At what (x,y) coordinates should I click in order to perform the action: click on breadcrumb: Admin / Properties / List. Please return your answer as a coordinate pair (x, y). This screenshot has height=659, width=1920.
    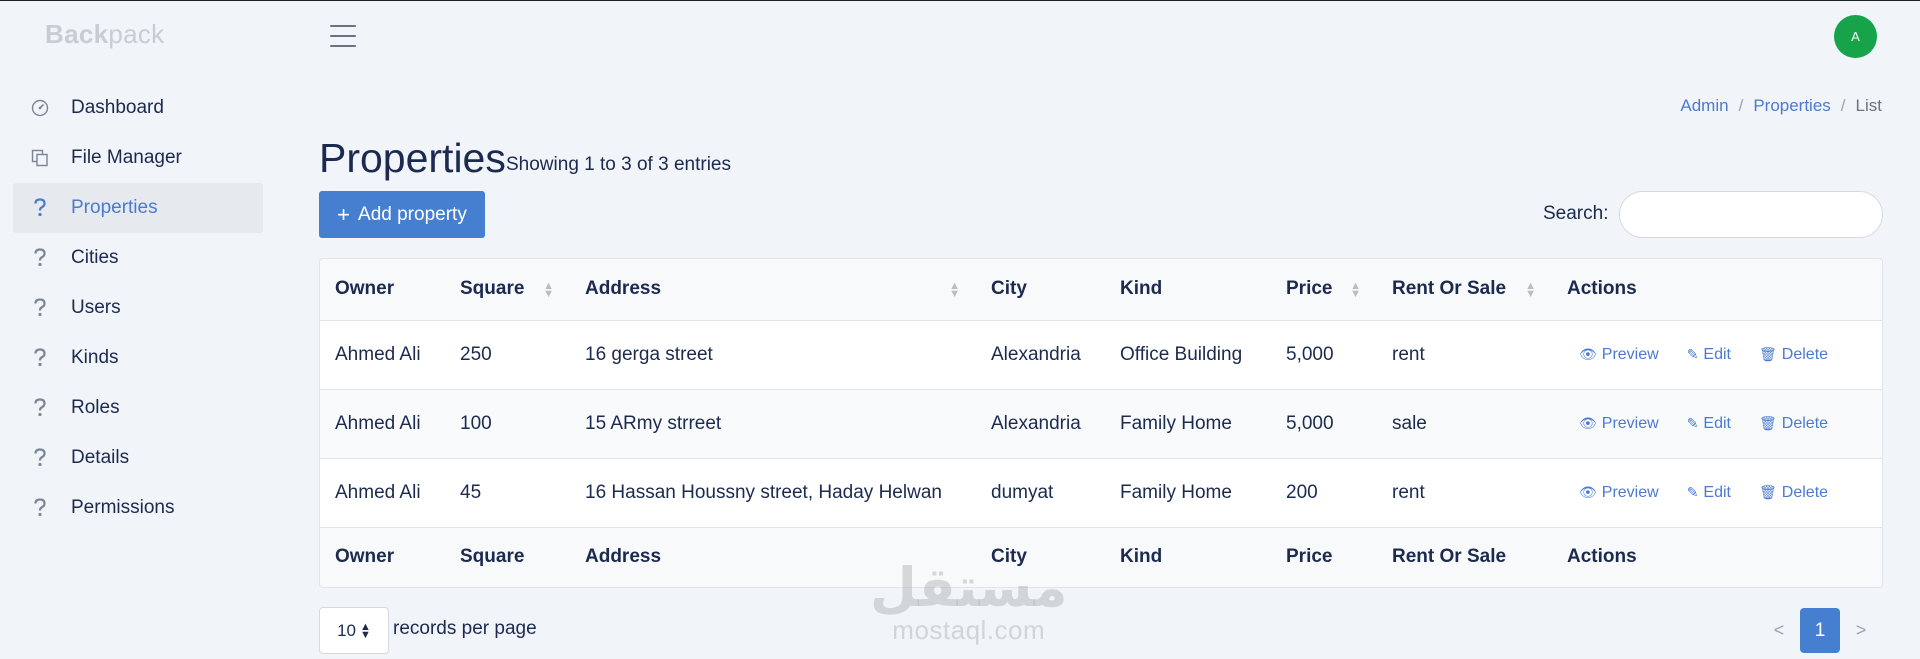
    Looking at the image, I should click on (1781, 106).